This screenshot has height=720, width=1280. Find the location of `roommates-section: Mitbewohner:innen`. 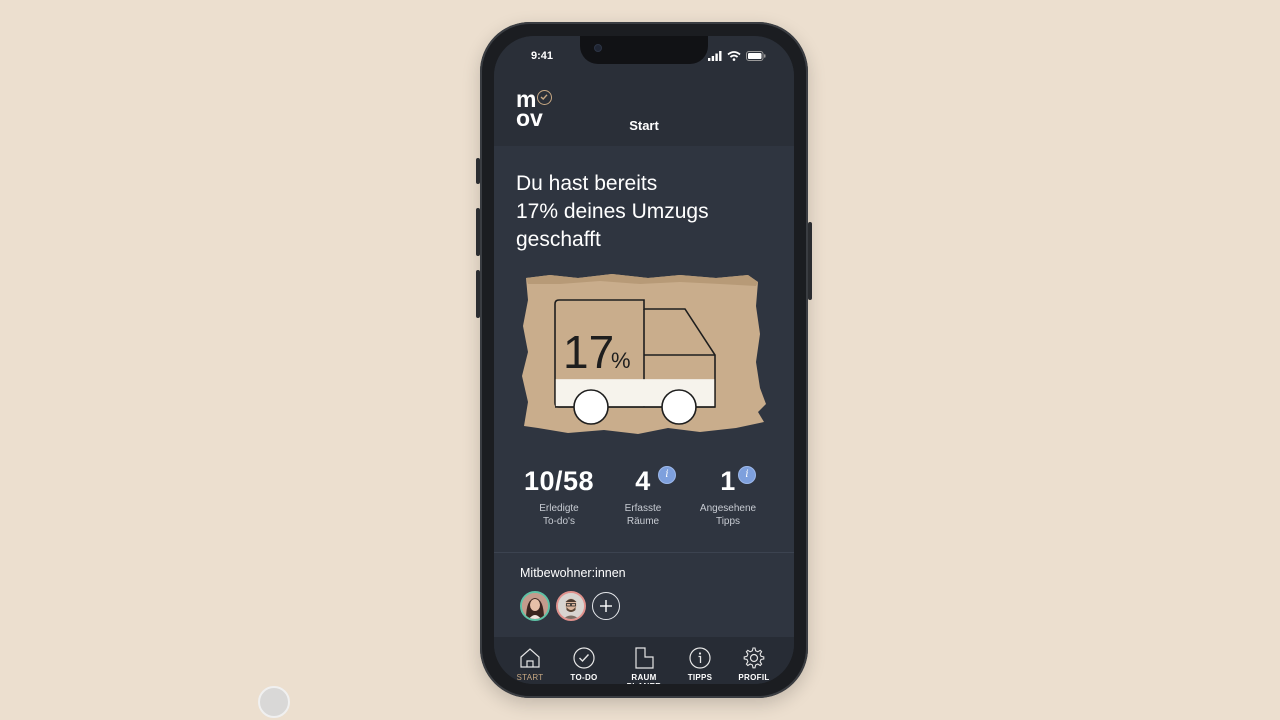

roommates-section: Mitbewohner:innen is located at coordinates (644, 595).